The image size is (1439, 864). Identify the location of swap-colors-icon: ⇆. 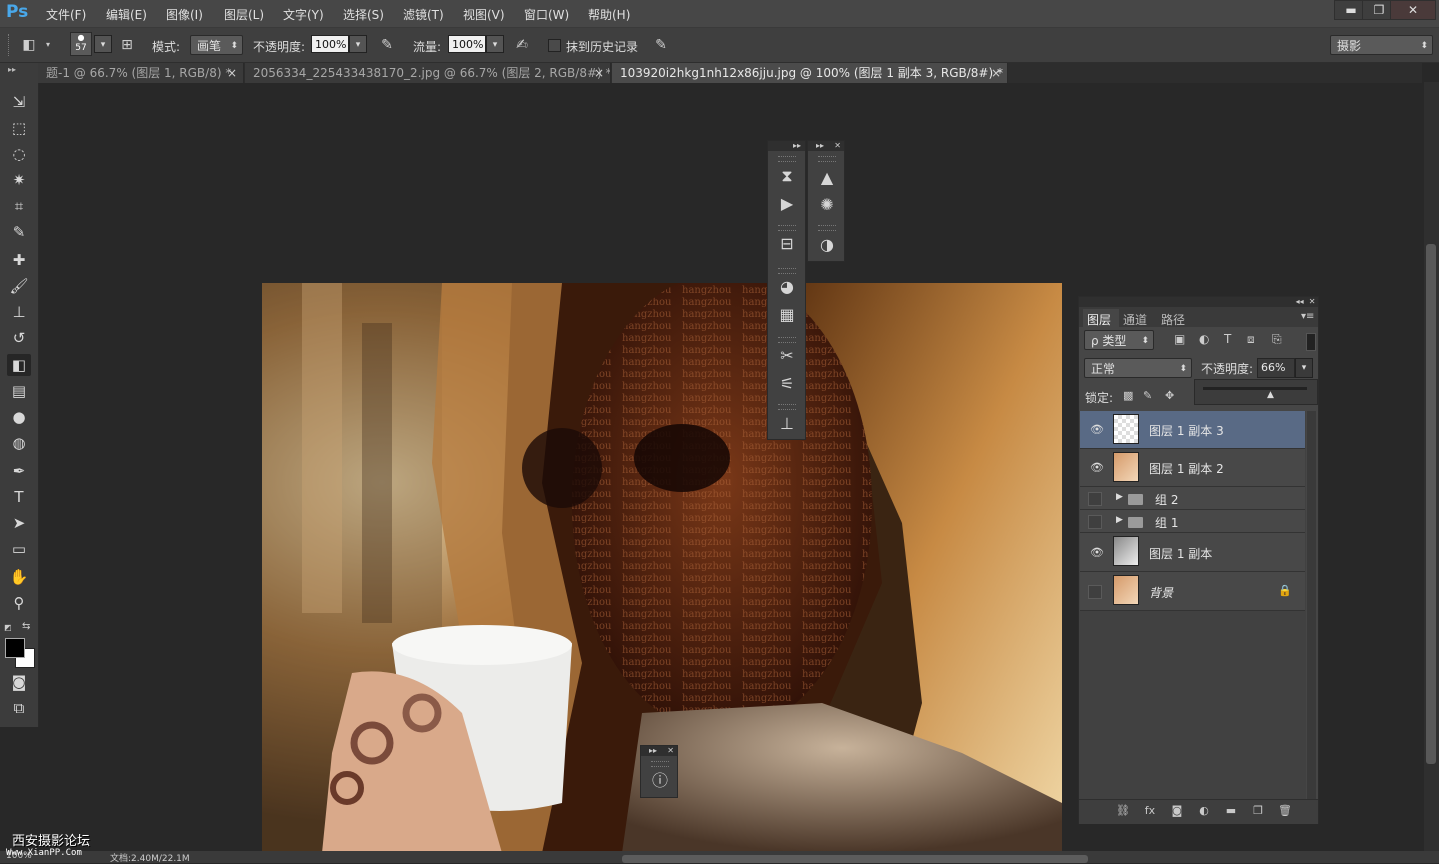
(26, 626).